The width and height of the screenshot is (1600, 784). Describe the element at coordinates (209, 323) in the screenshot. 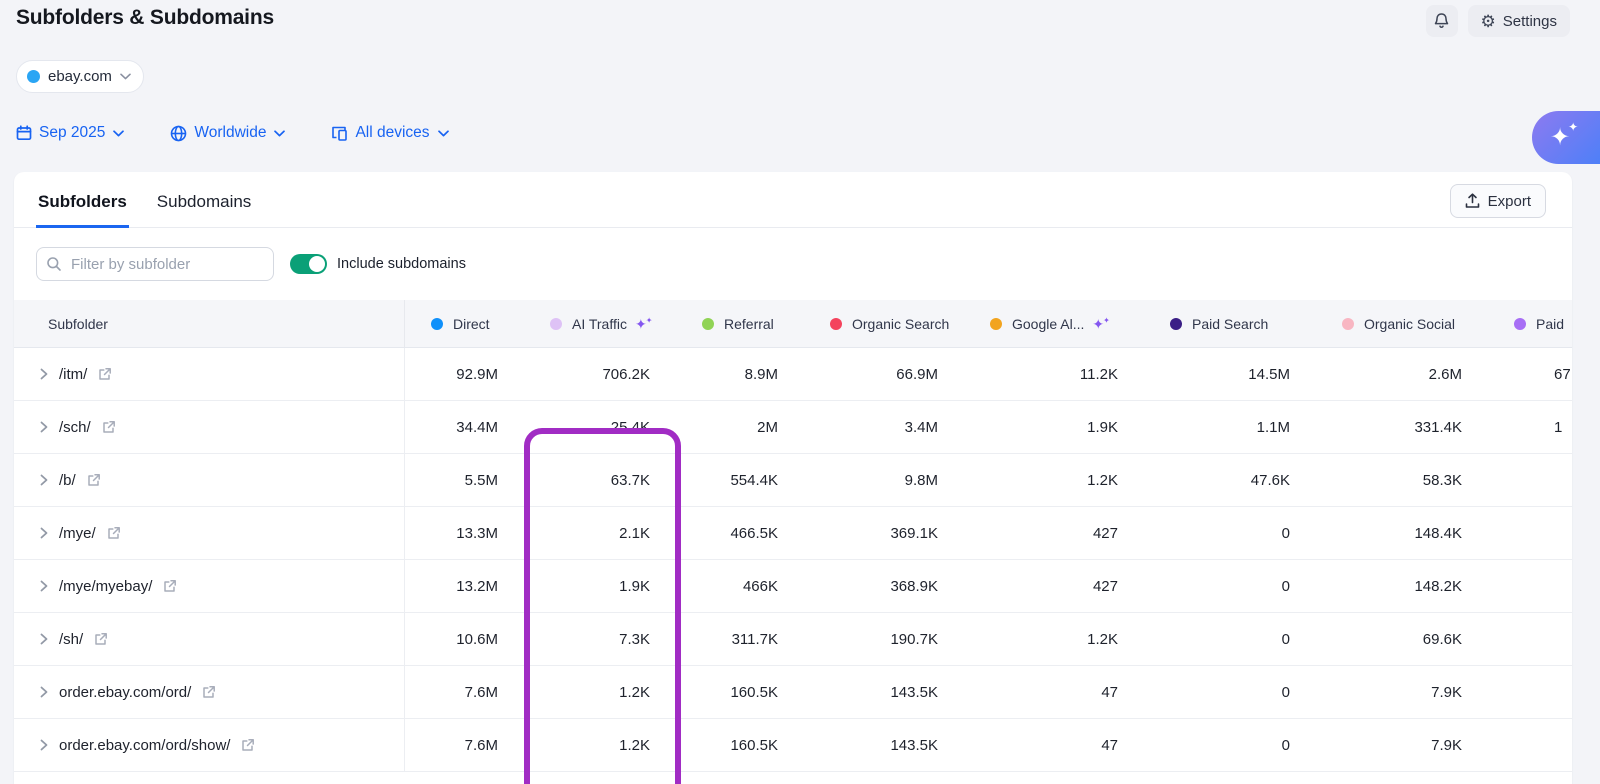

I see `column-header-subfolder: Subfolder` at that location.